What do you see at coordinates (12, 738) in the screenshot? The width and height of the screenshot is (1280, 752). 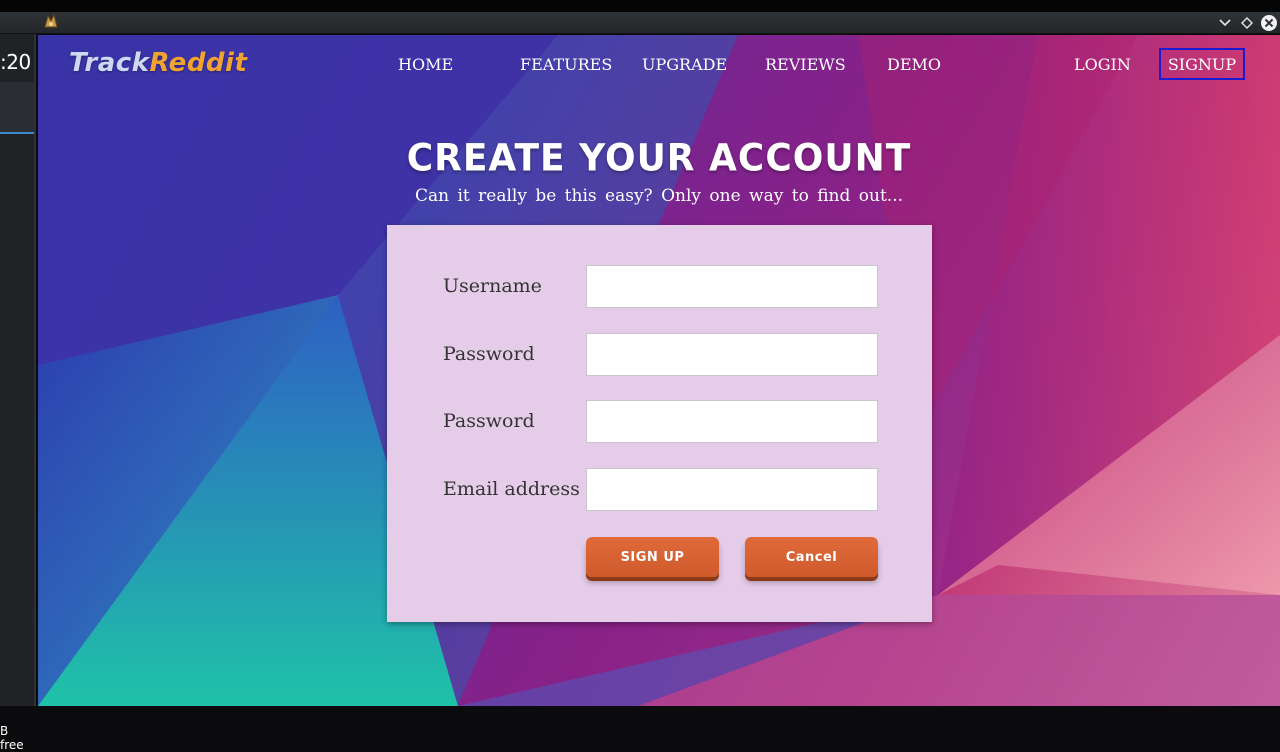 I see `disk-free-label: B free` at bounding box center [12, 738].